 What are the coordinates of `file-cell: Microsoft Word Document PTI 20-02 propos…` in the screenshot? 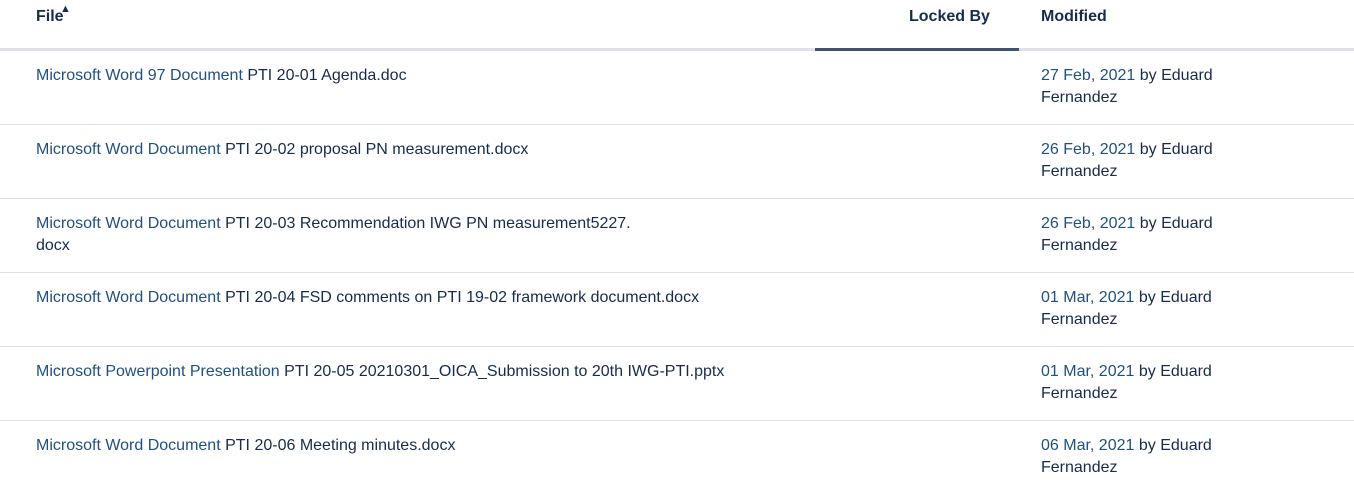 It's located at (416, 150).